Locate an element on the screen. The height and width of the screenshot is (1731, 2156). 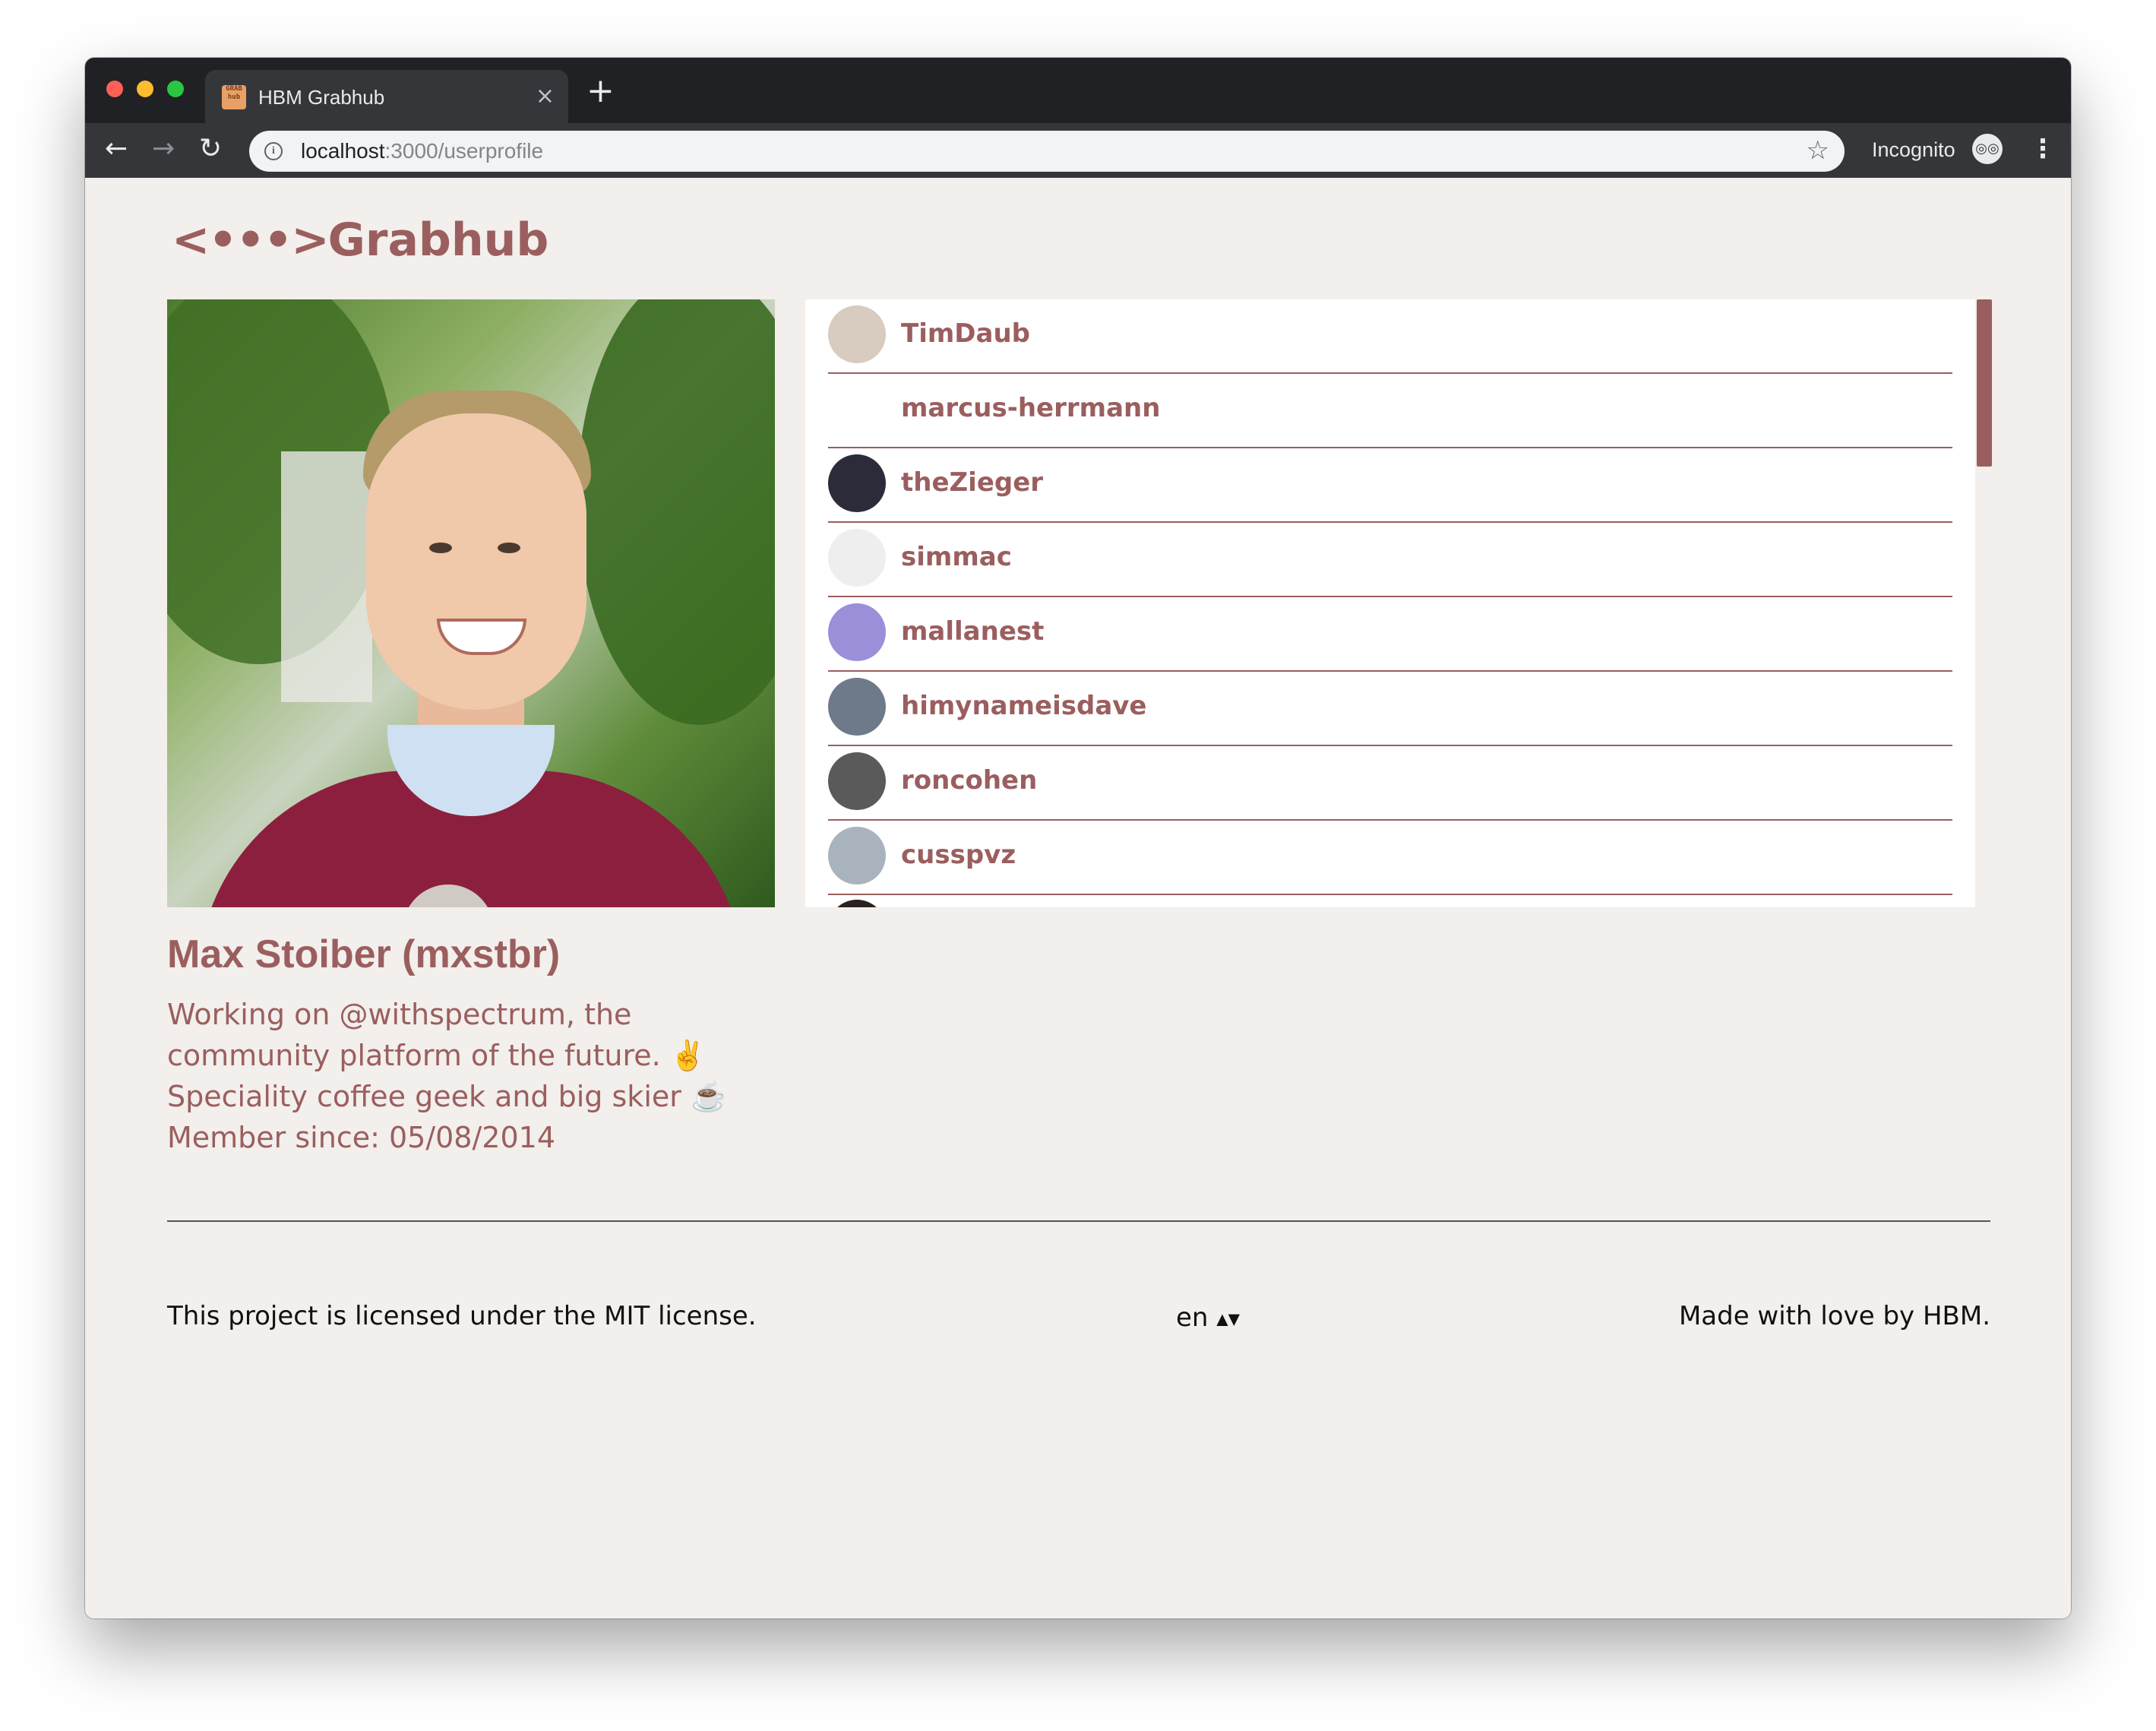
address-bar: i localhost:3000/userprofile ☆ is located at coordinates (1047, 151).